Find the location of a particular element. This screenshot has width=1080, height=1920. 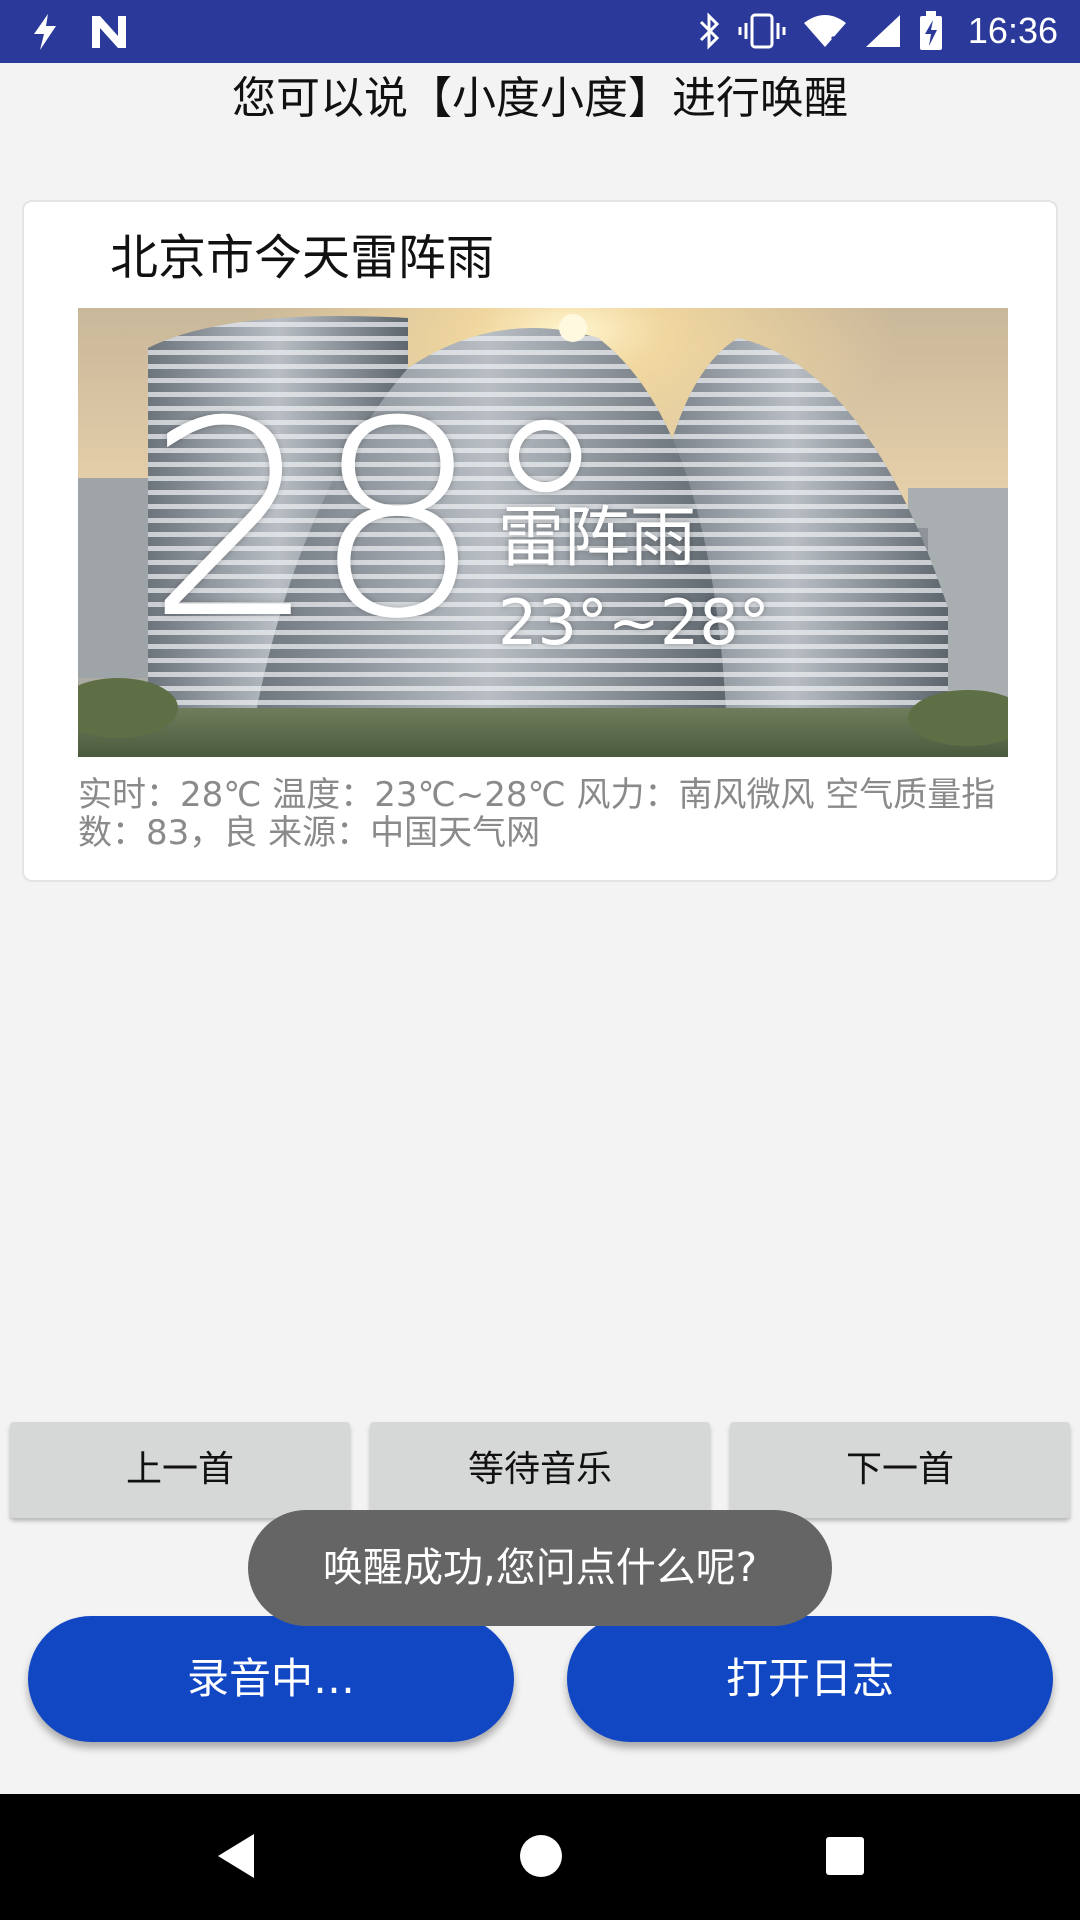

weather-title: 北京市今天雷阵雨 is located at coordinates (302, 258).